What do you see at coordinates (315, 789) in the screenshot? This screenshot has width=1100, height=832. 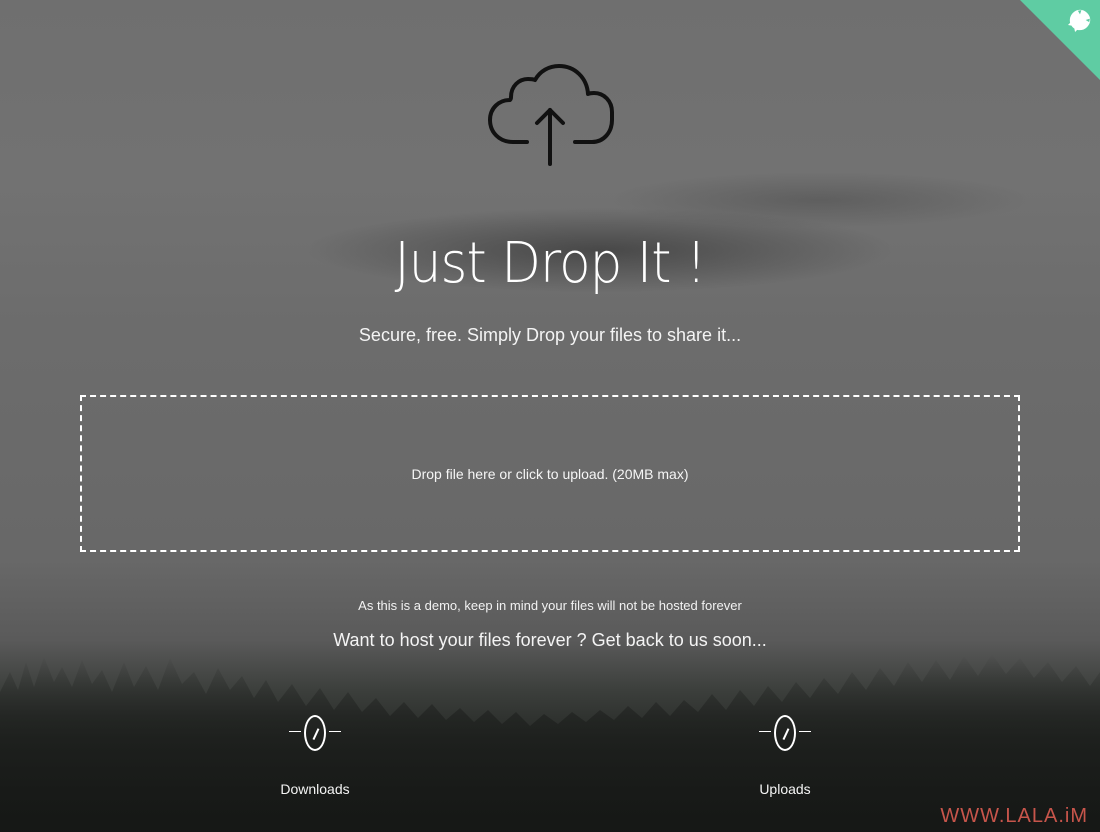 I see `downloads-label: Downloads` at bounding box center [315, 789].